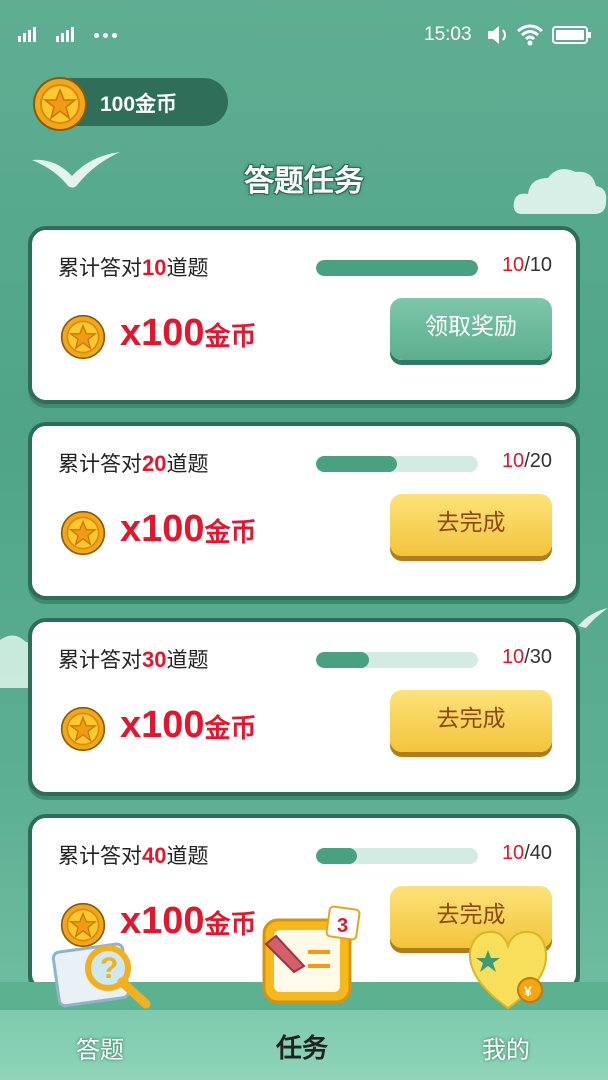 This screenshot has height=1080, width=608. What do you see at coordinates (593, 618) in the screenshot?
I see `seagull-decoration` at bounding box center [593, 618].